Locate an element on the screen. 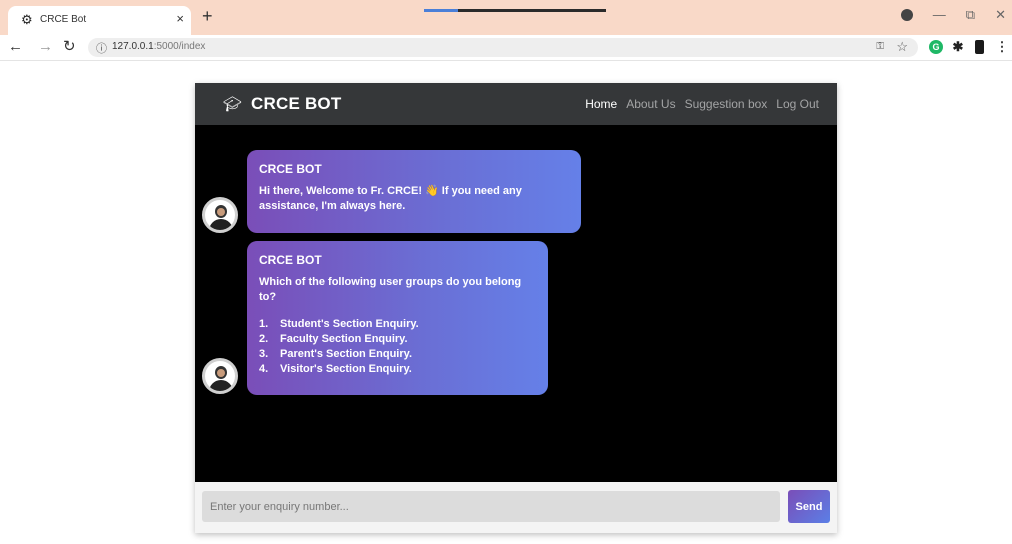 This screenshot has height=544, width=1012. browser-tab-bar: ⚙ CRCE Bot × + — ⧉ ✕ is located at coordinates (506, 17).